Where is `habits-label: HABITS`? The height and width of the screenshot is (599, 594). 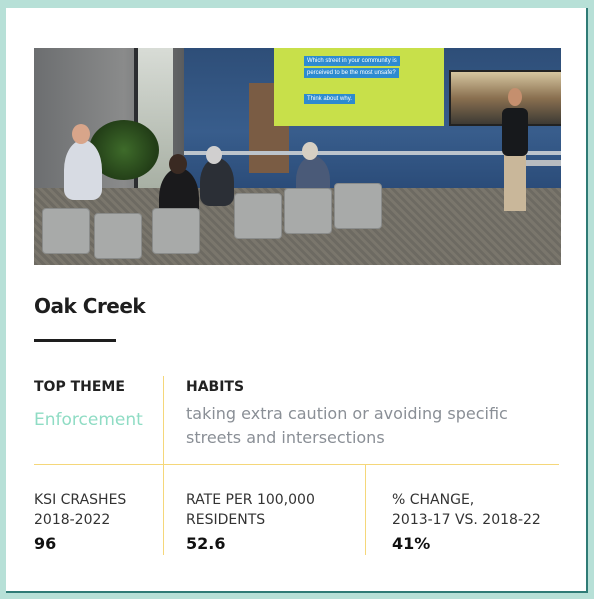 habits-label: HABITS is located at coordinates (215, 387).